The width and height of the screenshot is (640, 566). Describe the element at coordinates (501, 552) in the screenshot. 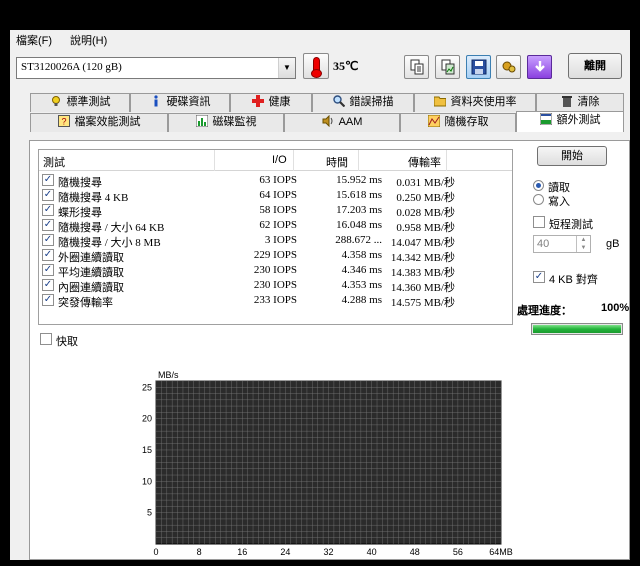

I see `x-tick-label: 64MB` at that location.